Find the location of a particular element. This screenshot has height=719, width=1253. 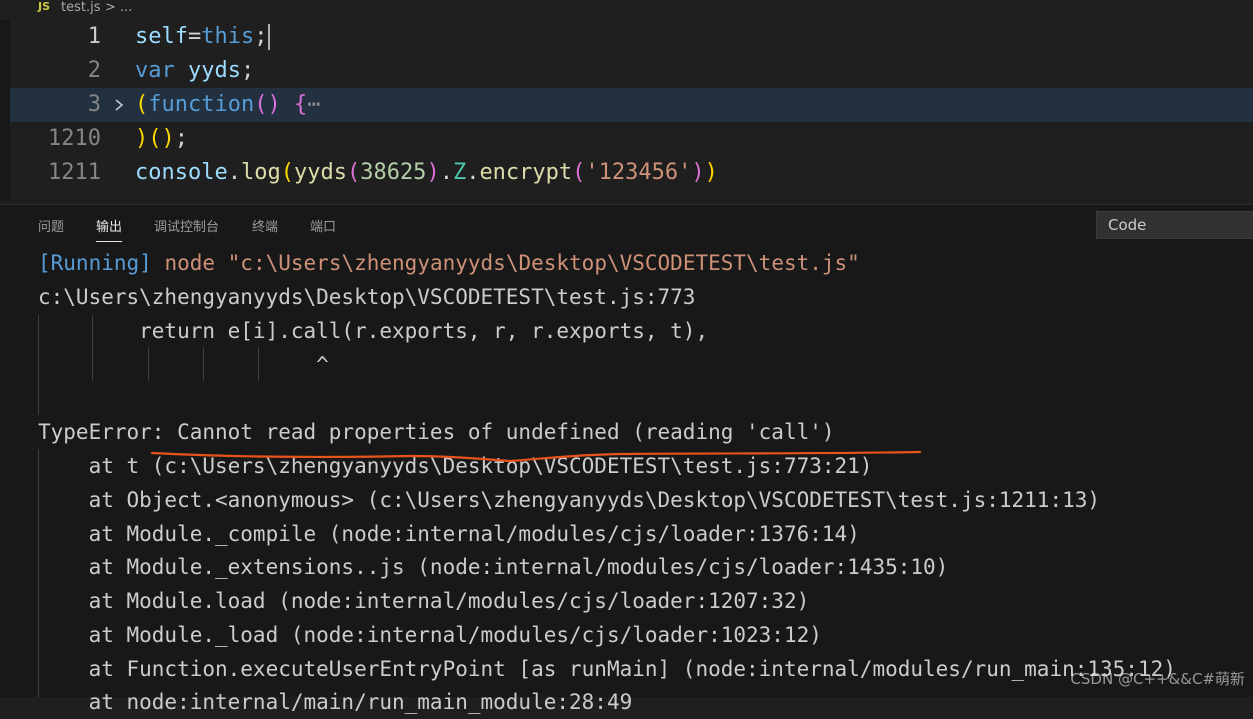

code-line-folded: 3 (function() {⋯ is located at coordinates (631, 105).